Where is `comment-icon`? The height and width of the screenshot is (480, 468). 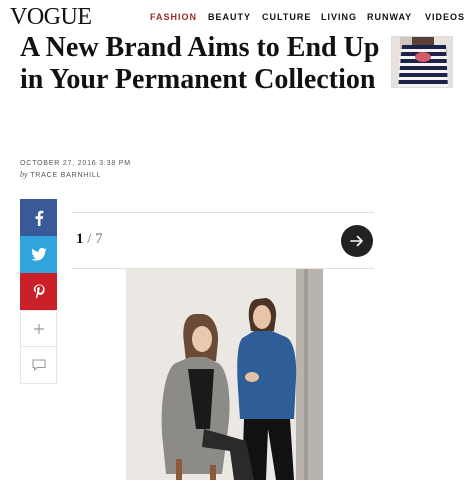 comment-icon is located at coordinates (38, 365).